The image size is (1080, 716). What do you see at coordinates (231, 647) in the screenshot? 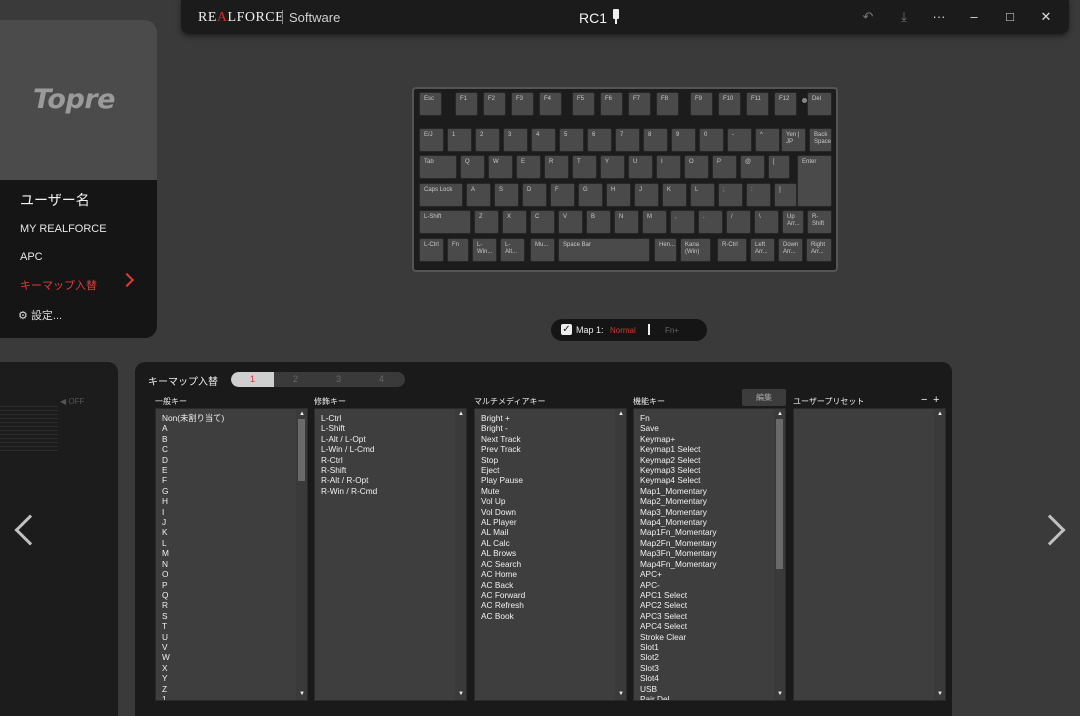
I see `list-item: V` at bounding box center [231, 647].